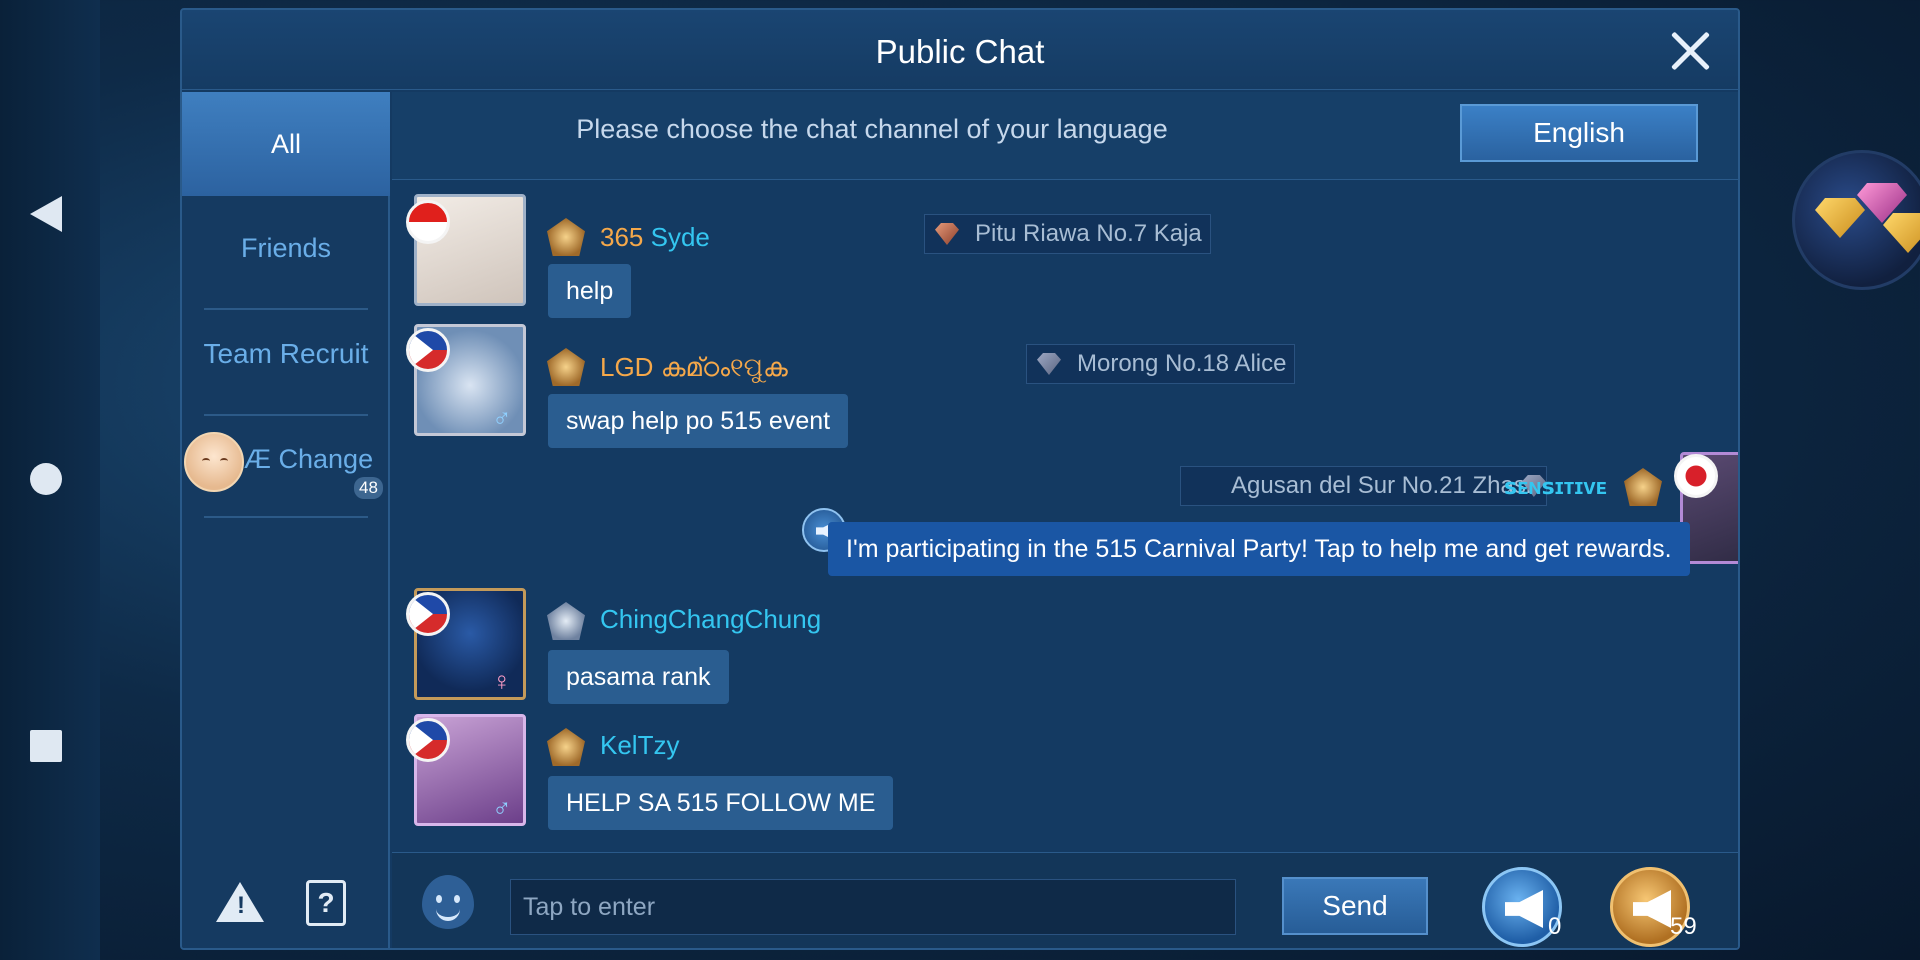  What do you see at coordinates (710, 619) in the screenshot?
I see `user-name: ChingChangChung` at bounding box center [710, 619].